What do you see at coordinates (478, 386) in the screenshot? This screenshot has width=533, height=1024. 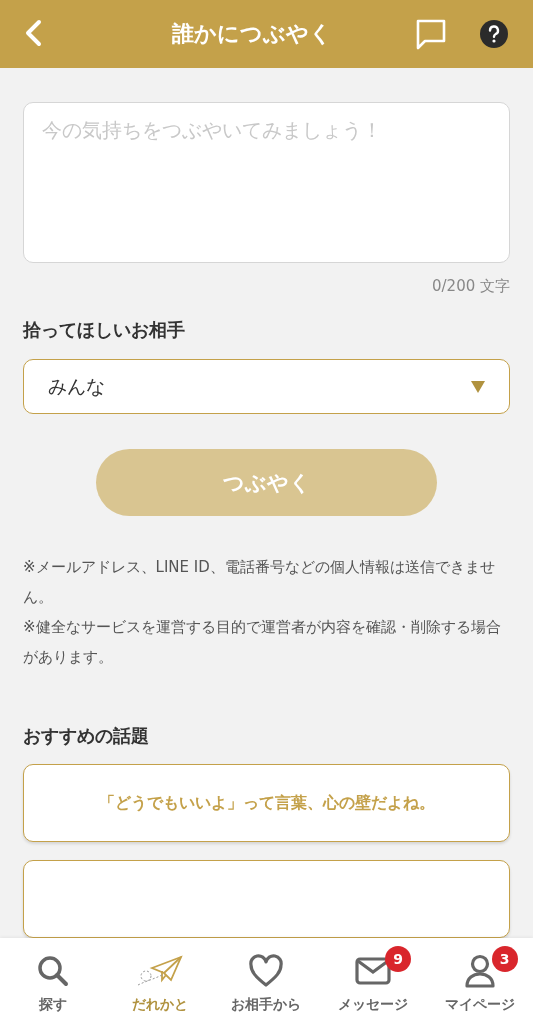 I see `dropdown-arrow-icon` at bounding box center [478, 386].